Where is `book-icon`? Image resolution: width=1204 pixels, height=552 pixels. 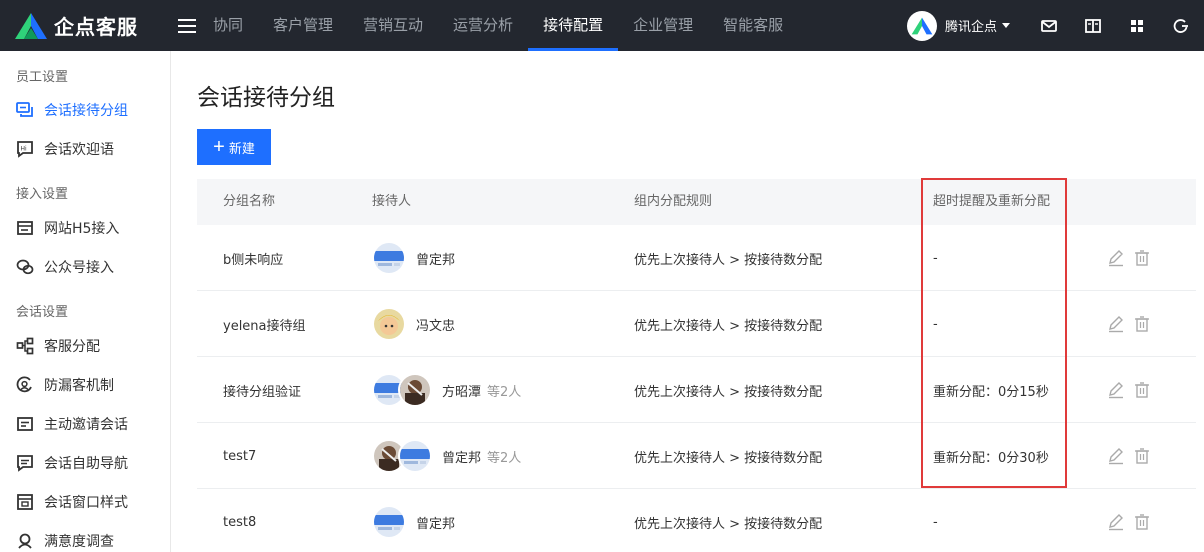 book-icon is located at coordinates (1093, 26).